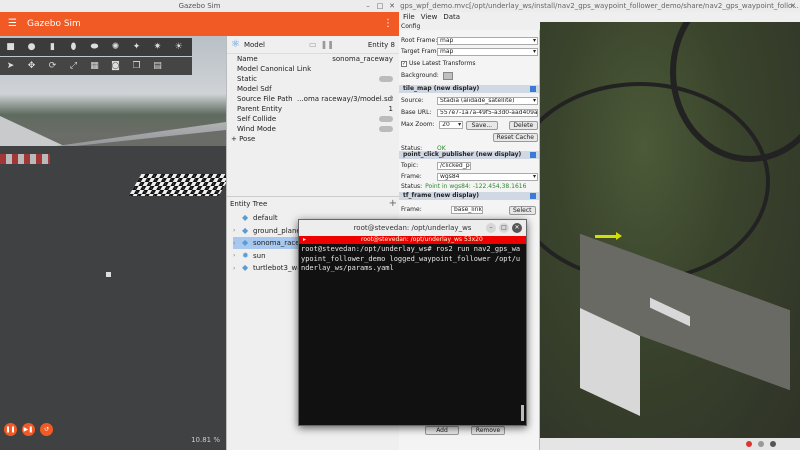  Describe the element at coordinates (368, 6) in the screenshot. I see `minimize-icon: –` at that location.